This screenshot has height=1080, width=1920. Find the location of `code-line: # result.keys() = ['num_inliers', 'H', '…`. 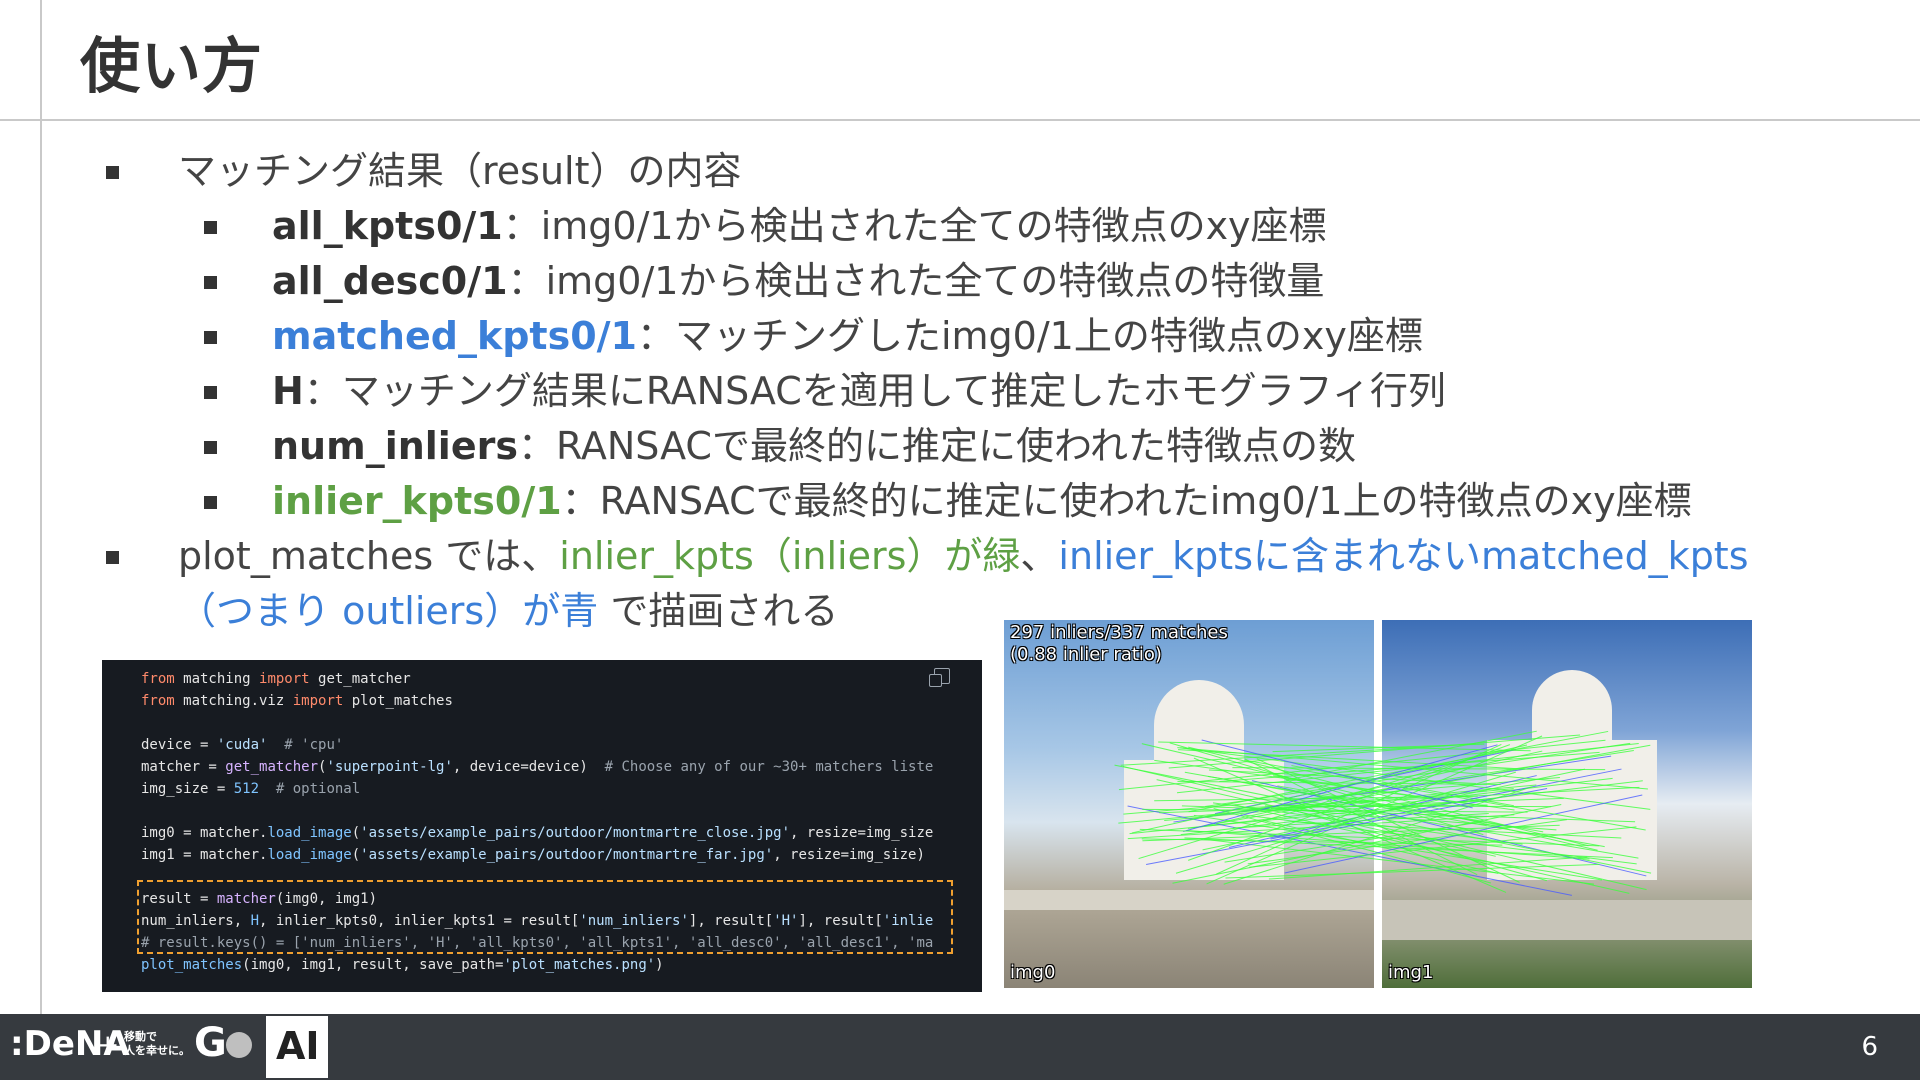

code-line: # result.keys() = ['num_inliers', 'H', '… is located at coordinates (537, 943).